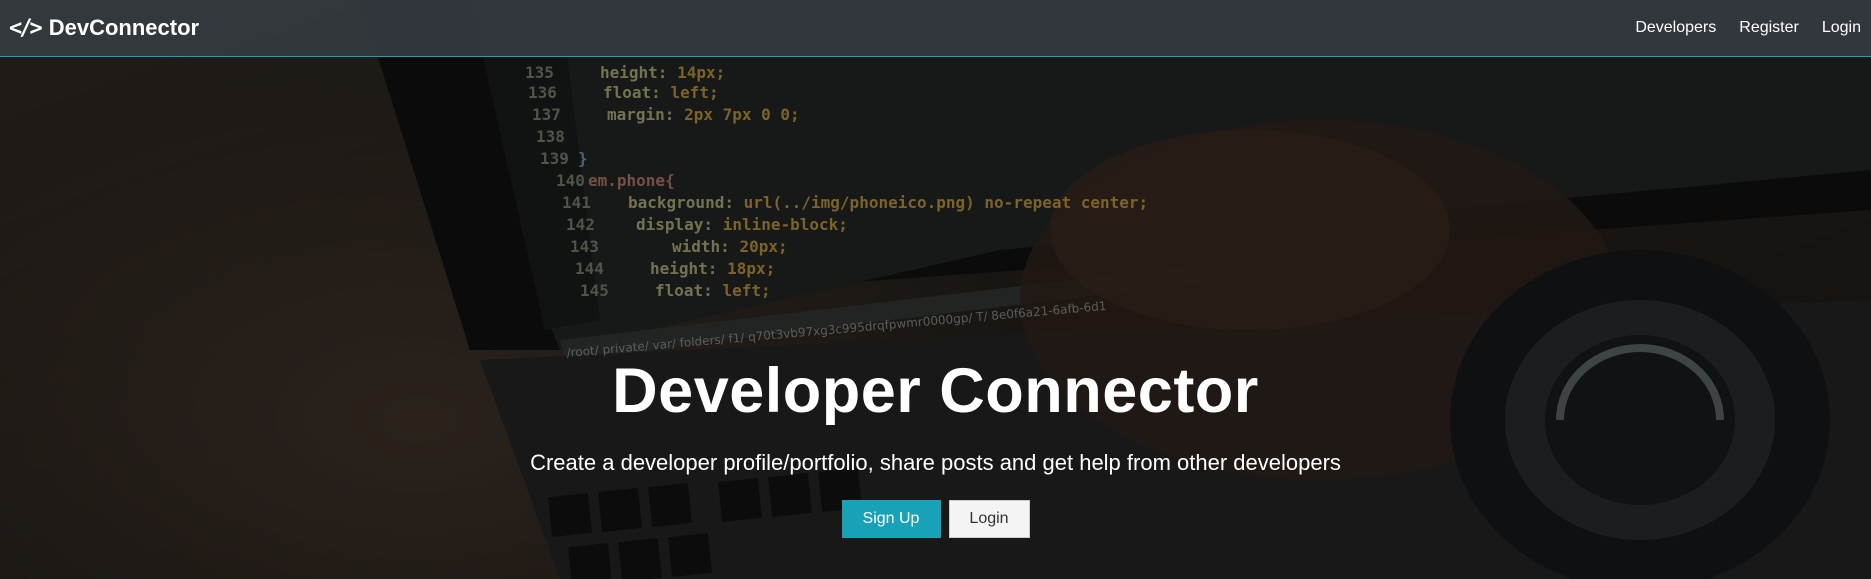 The image size is (1871, 579). Describe the element at coordinates (26, 28) in the screenshot. I see `code-icon: </>` at that location.